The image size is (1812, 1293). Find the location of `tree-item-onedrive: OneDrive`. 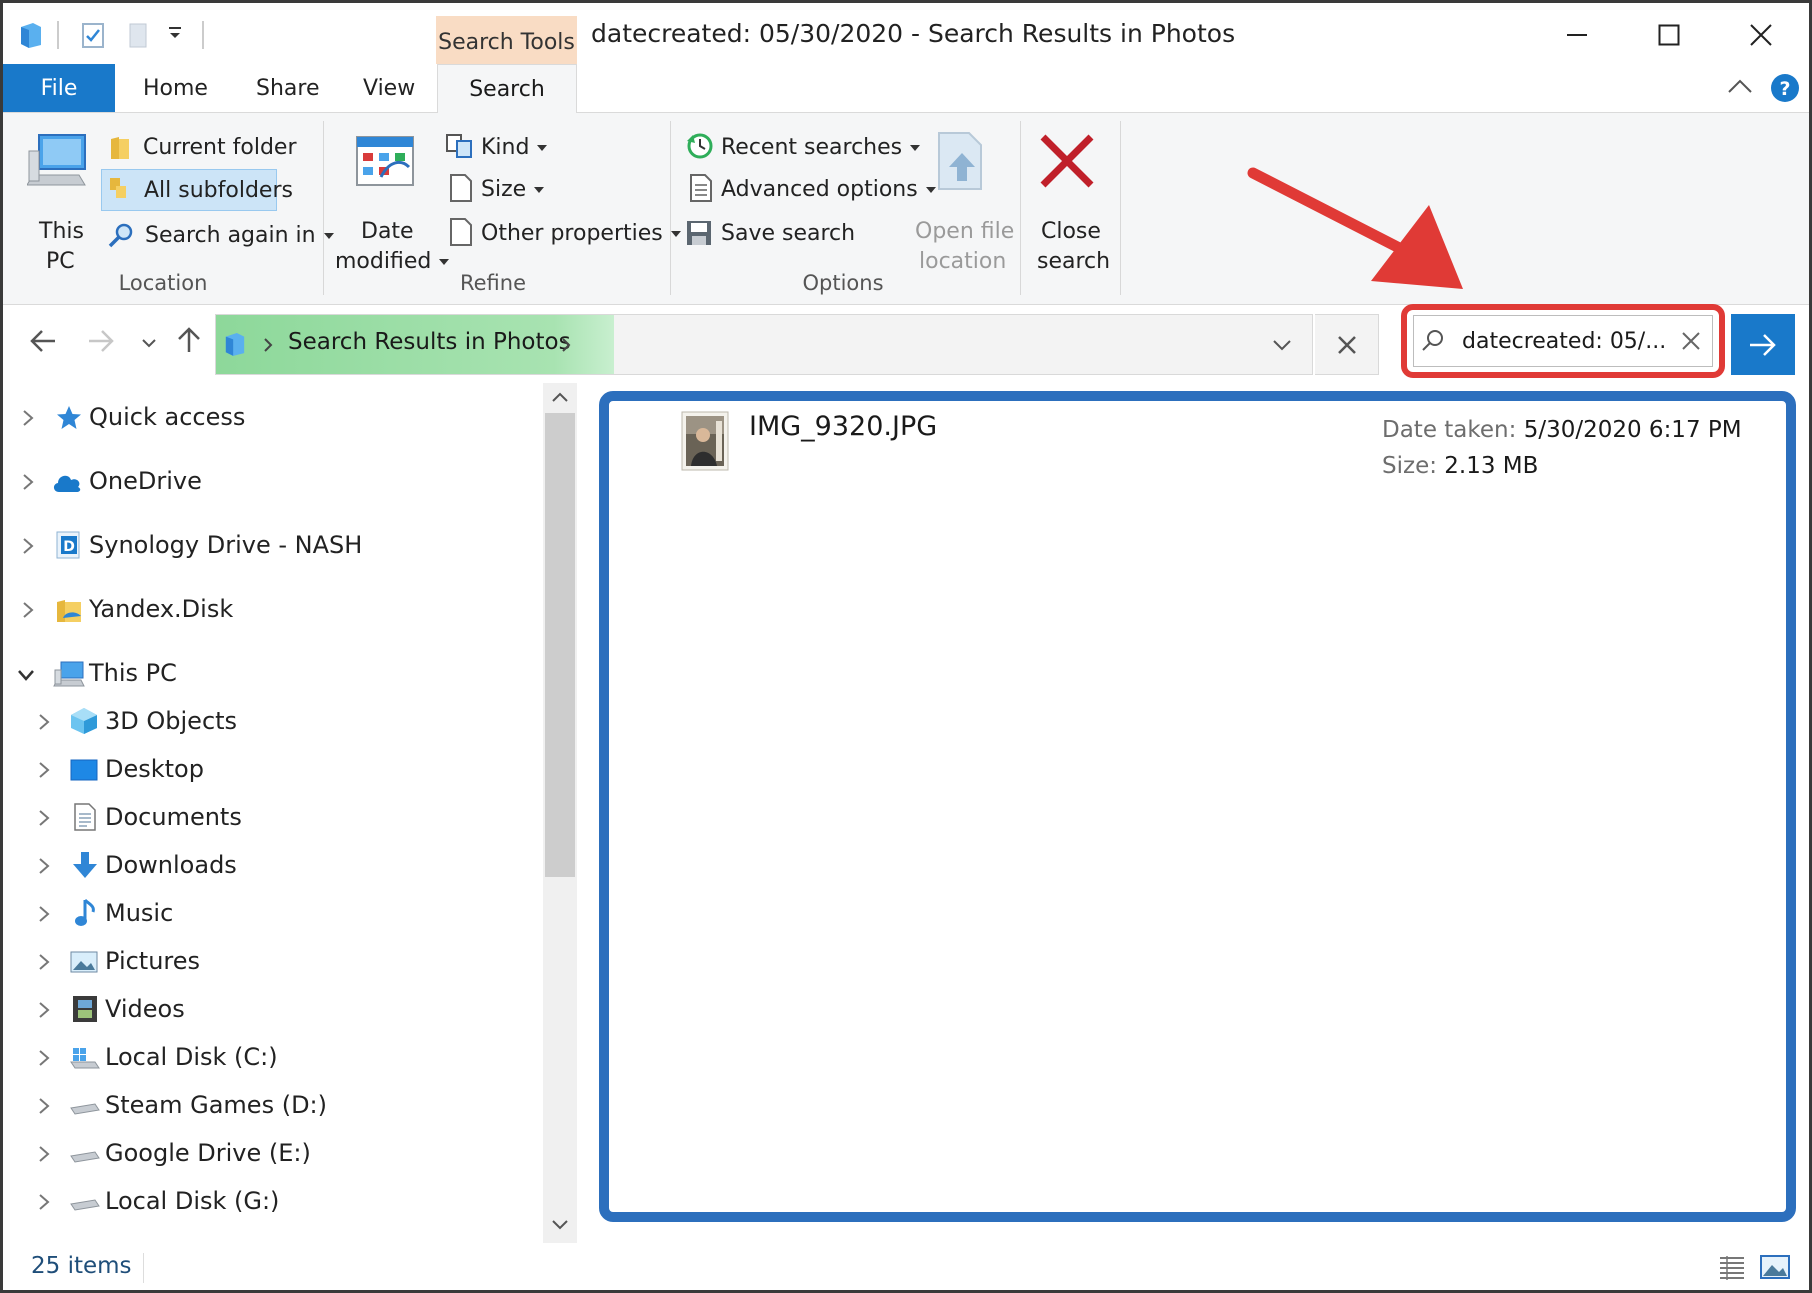

tree-item-onedrive: OneDrive is located at coordinates (263, 482).